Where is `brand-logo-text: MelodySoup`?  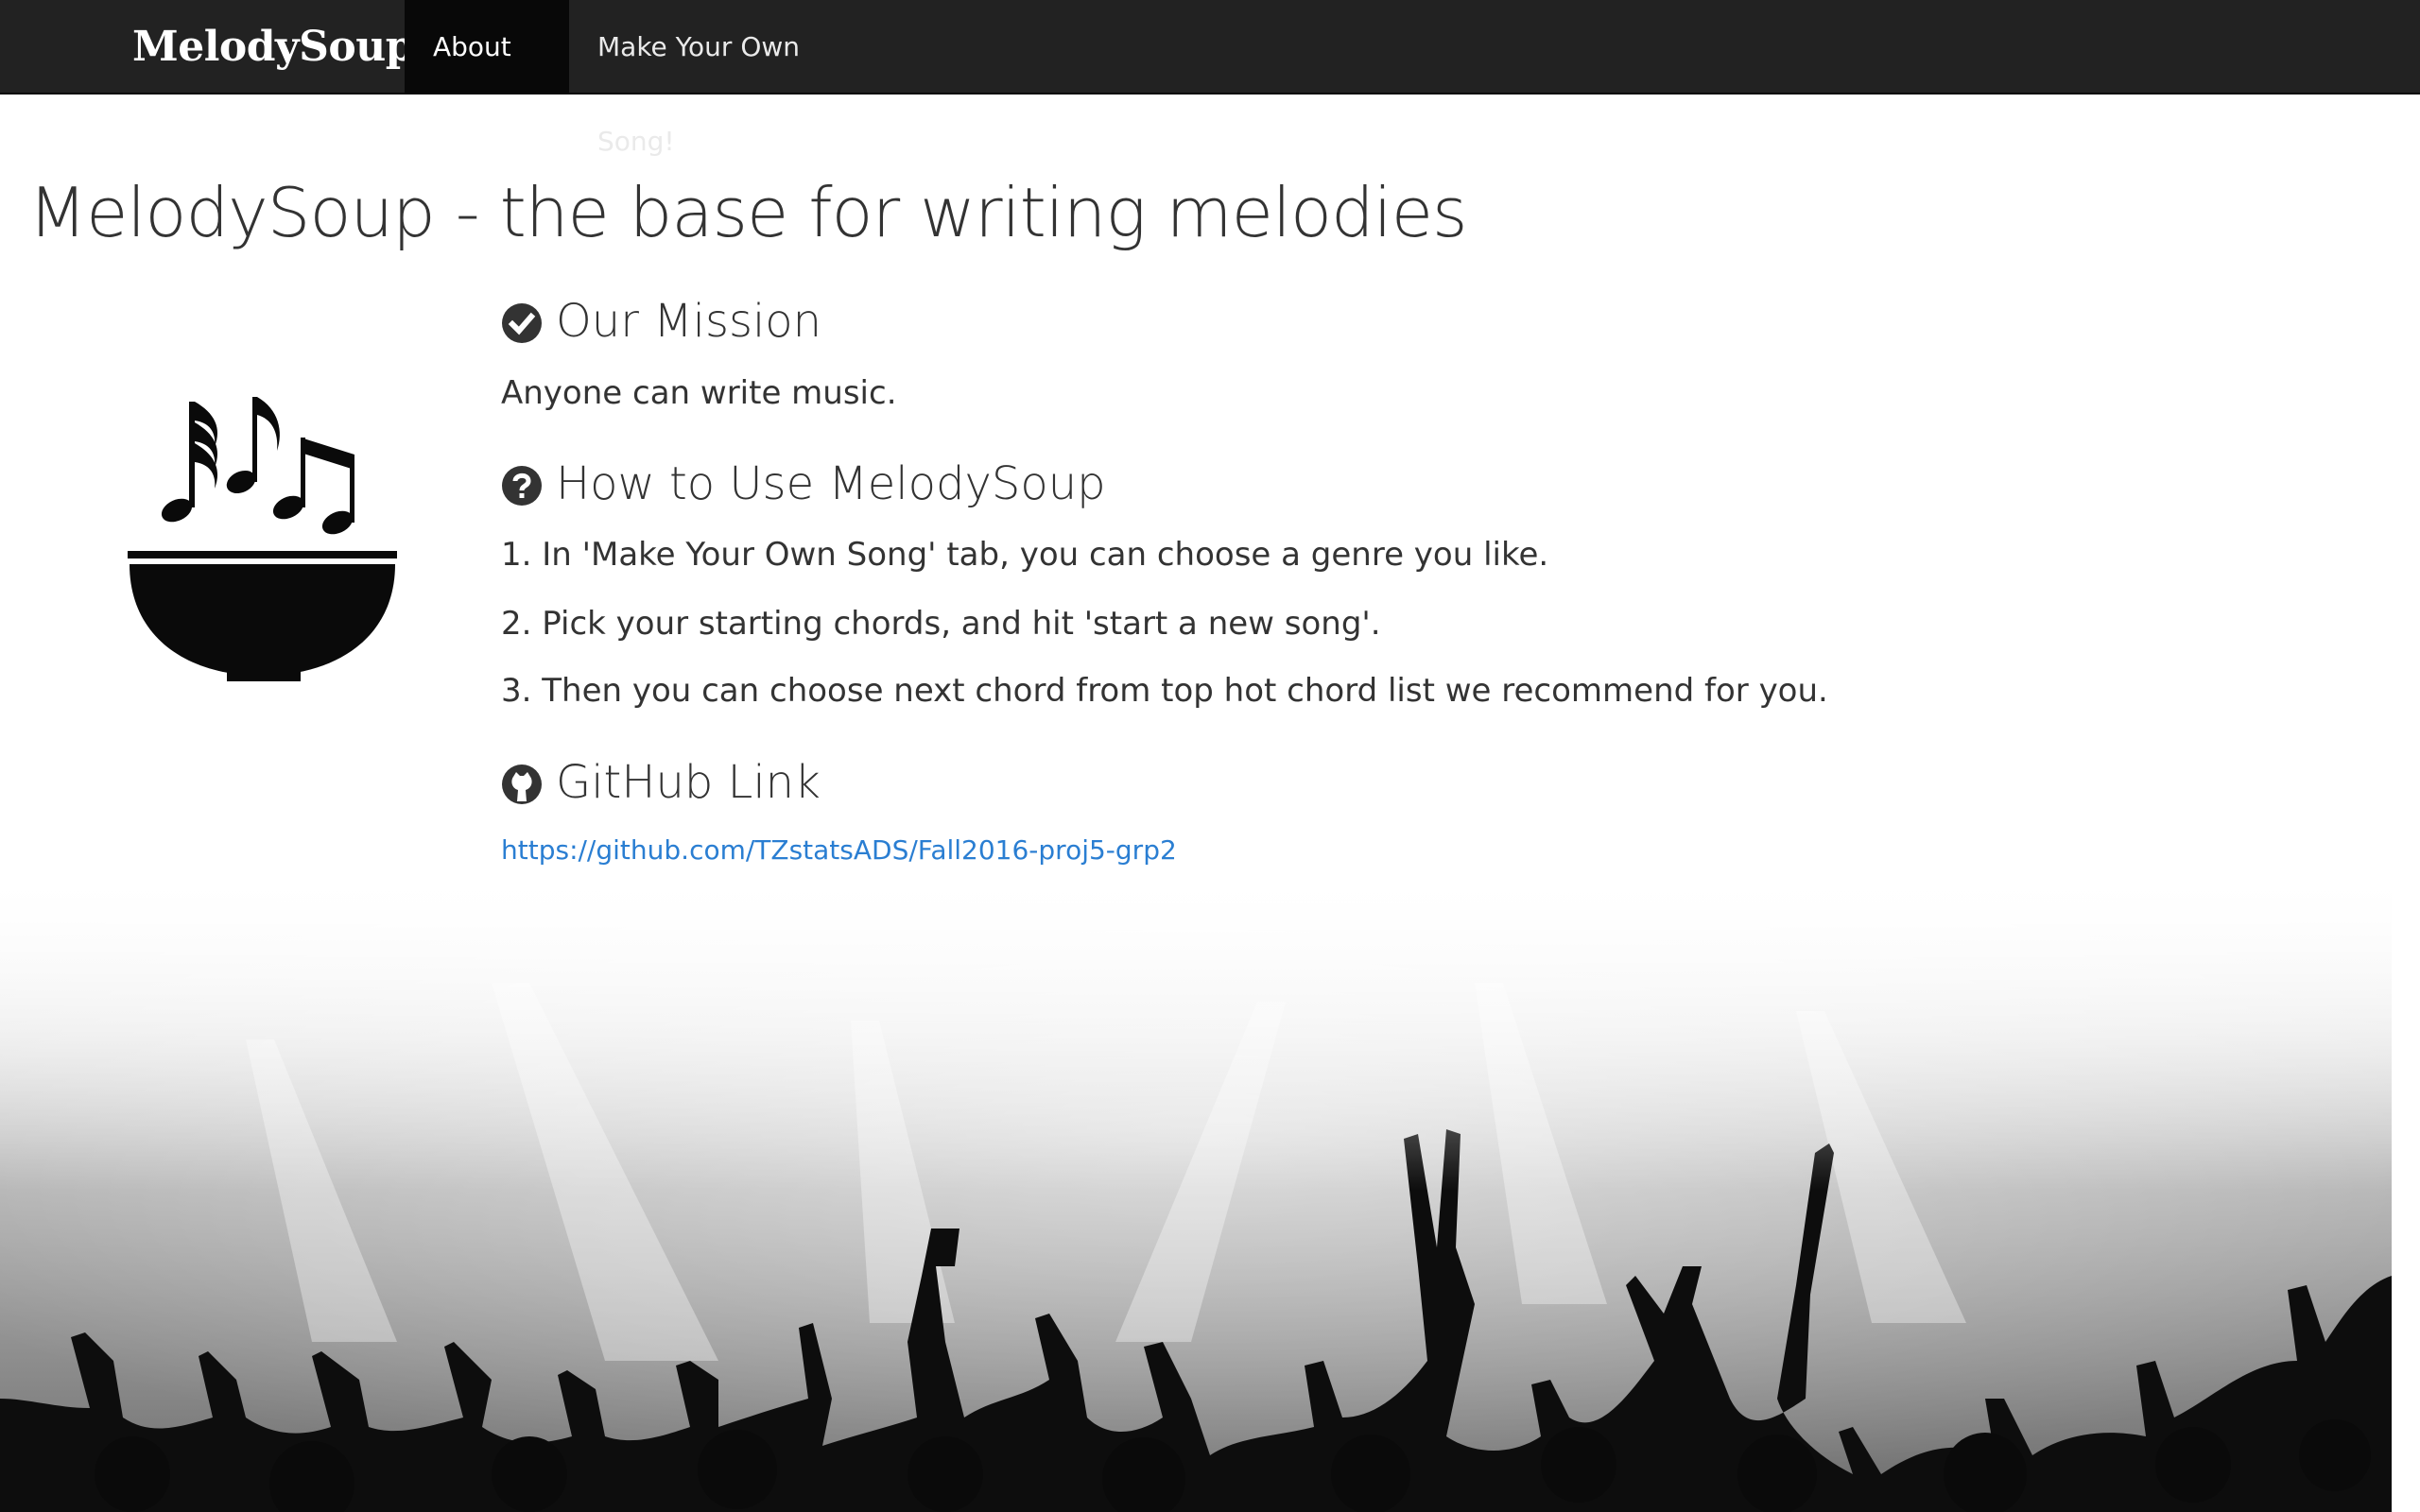
brand-logo-text: MelodySoup is located at coordinates (273, 47).